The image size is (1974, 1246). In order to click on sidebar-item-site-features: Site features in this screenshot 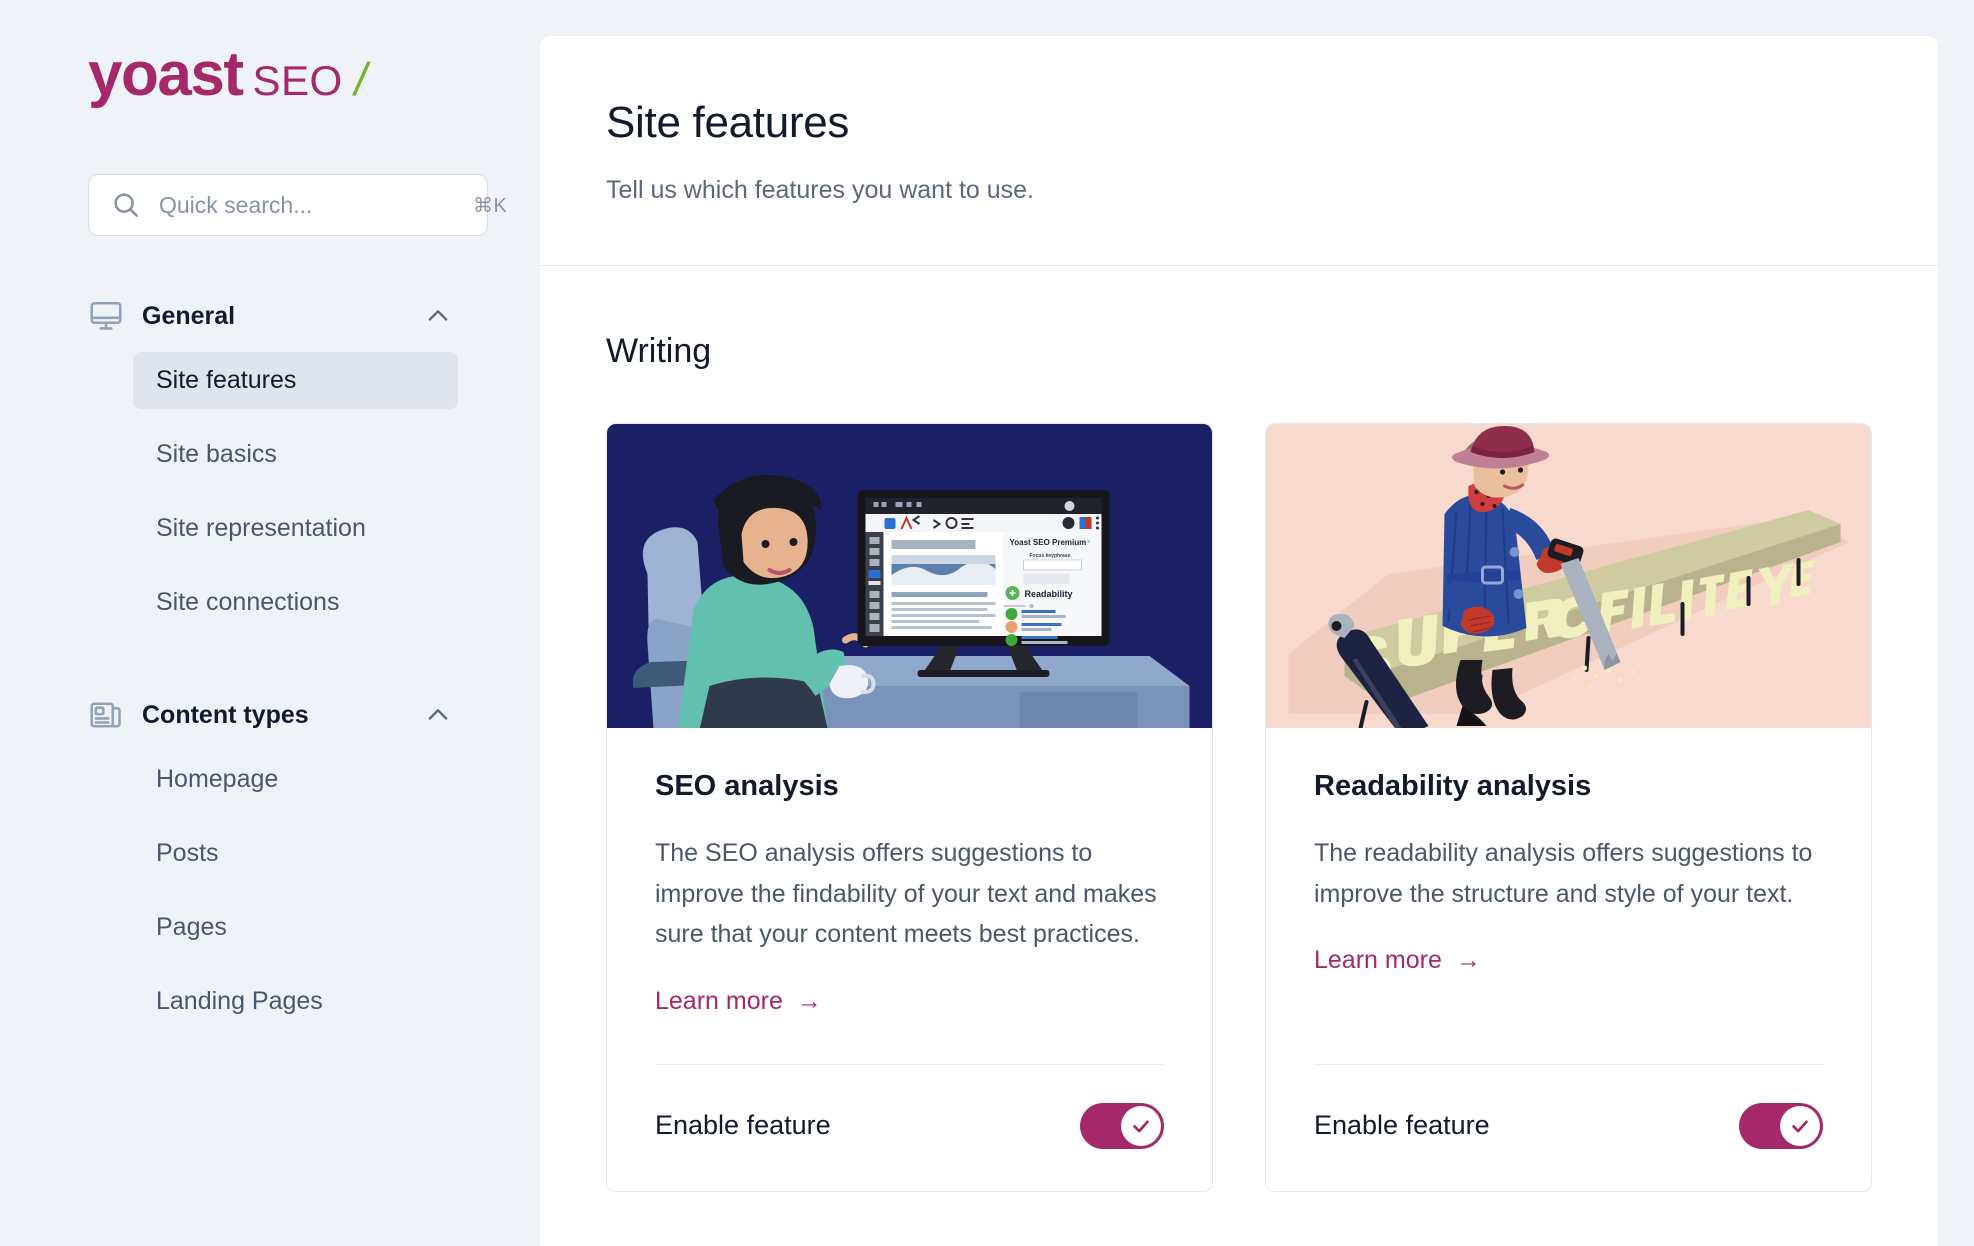, I will do `click(295, 380)`.